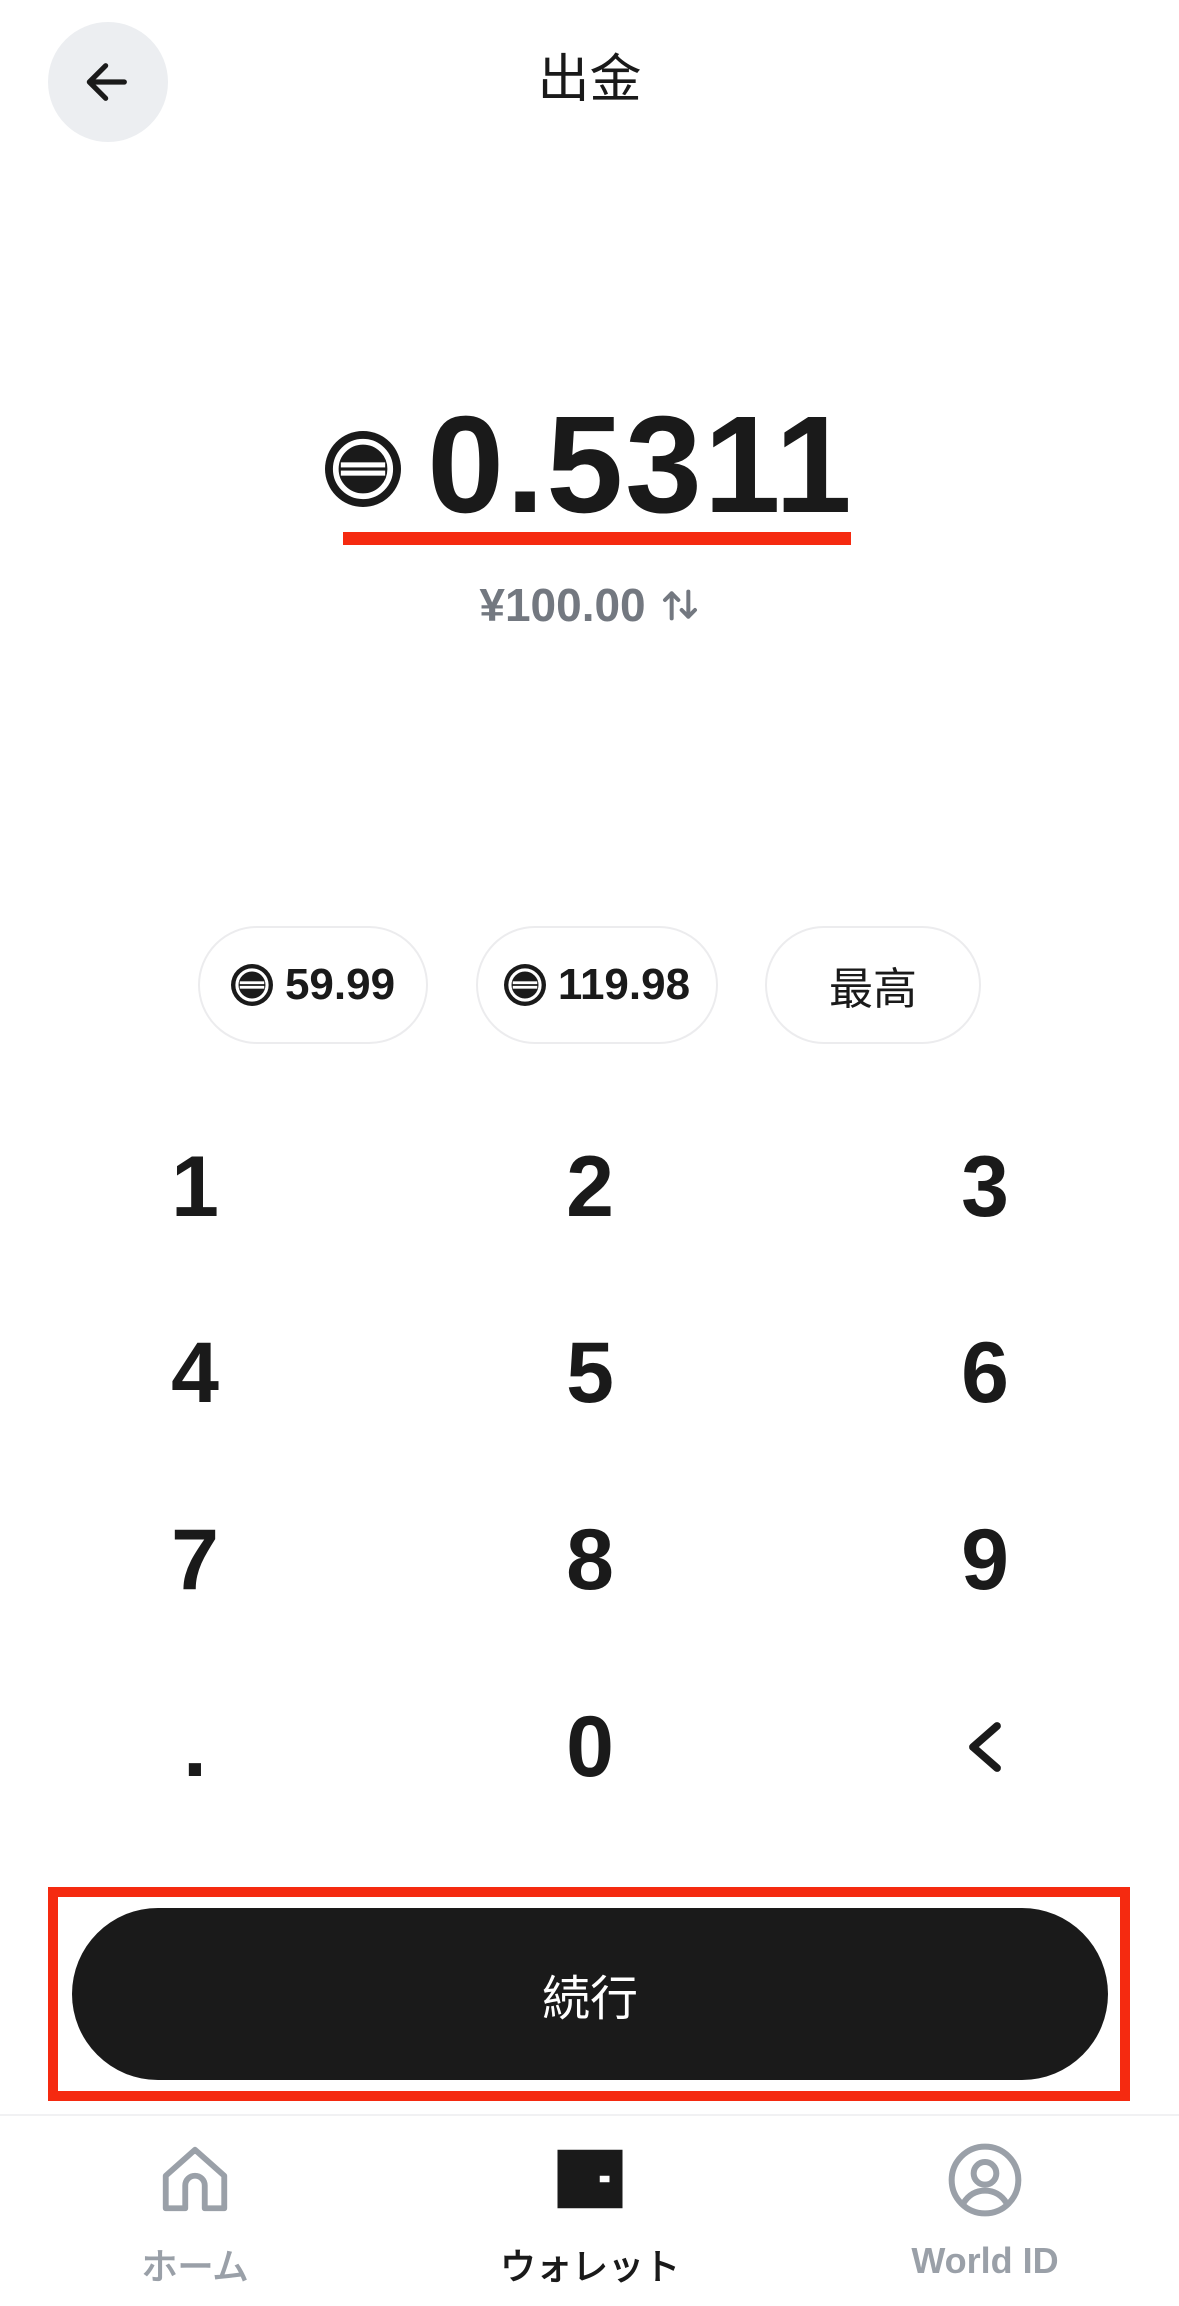  I want to click on chevron-left-icon, so click(985, 1747).